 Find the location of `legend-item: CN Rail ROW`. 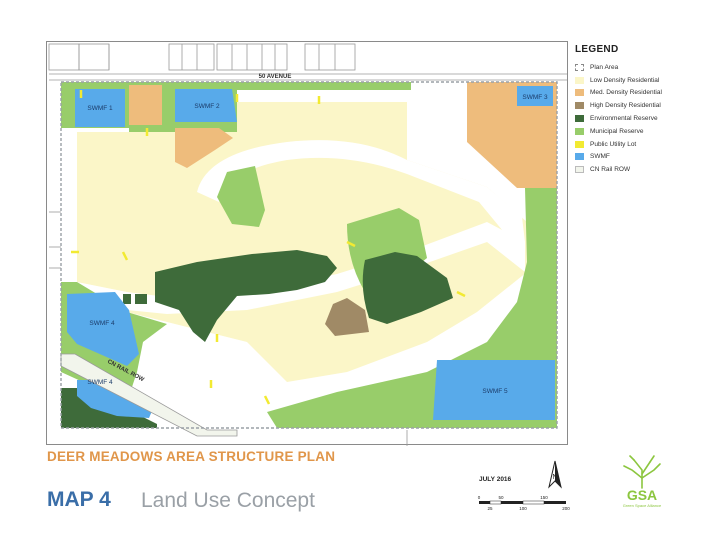

legend-item: CN Rail ROW is located at coordinates (645, 169).